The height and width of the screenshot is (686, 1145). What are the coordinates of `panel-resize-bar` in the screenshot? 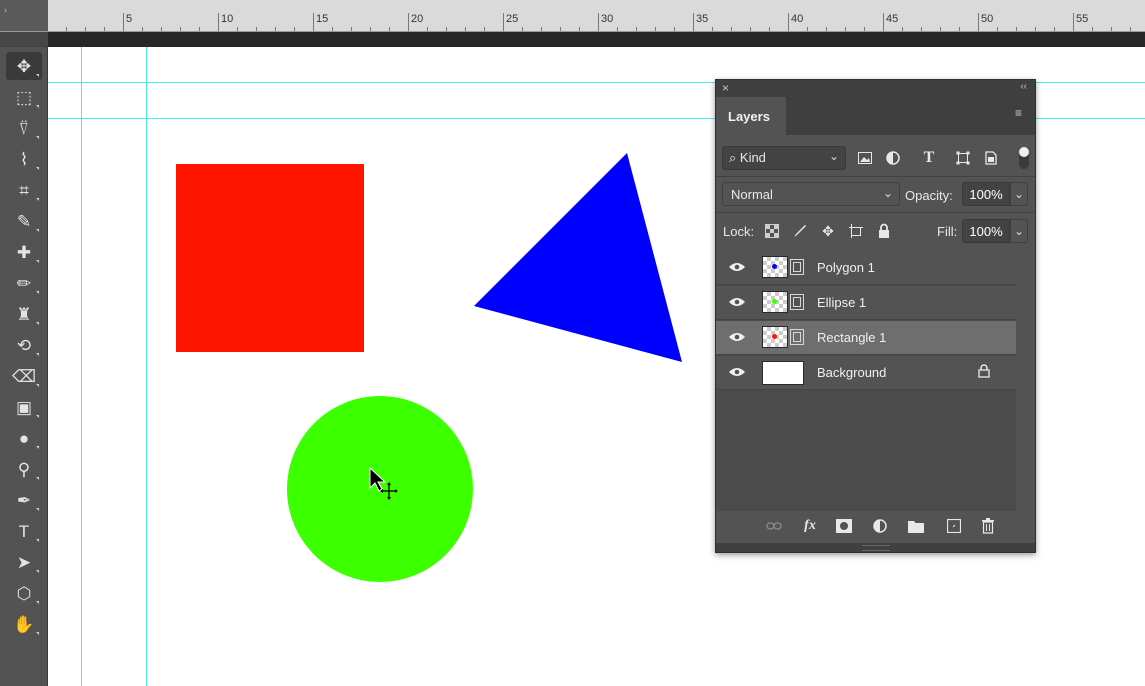 It's located at (875, 547).